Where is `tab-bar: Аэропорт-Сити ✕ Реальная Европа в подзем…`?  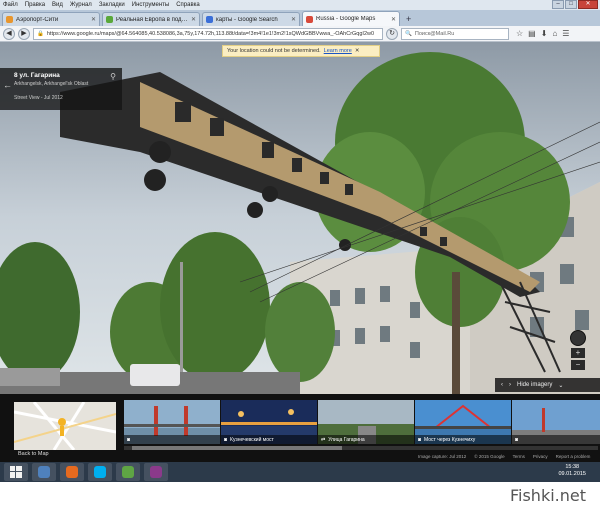 tab-bar: Аэропорт-Сити ✕ Реальная Европа в подзем… is located at coordinates (300, 18).